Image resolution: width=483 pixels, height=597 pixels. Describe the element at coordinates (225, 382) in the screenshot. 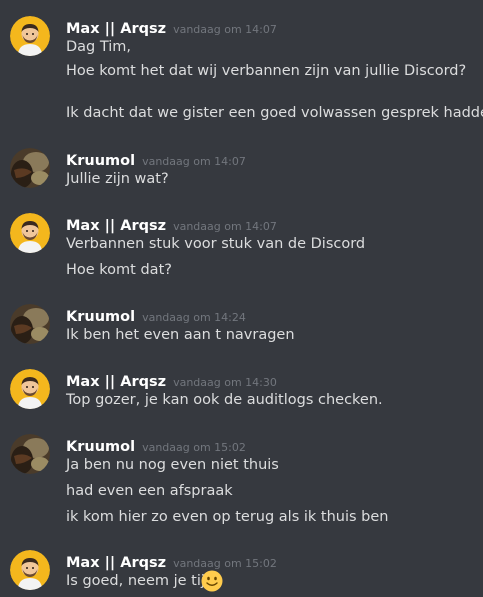

I see `timestamp: vandaag om 14:30` at that location.